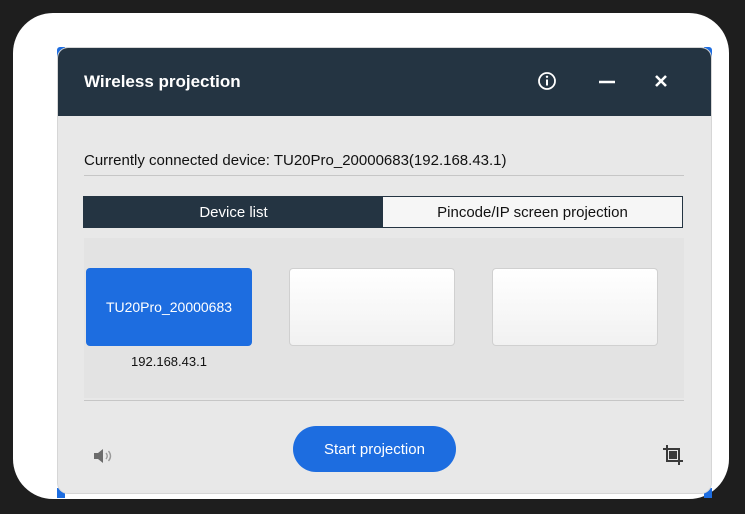  I want to click on device-item: TU20Pro_20000683 192.168.43.1, so click(169, 308).